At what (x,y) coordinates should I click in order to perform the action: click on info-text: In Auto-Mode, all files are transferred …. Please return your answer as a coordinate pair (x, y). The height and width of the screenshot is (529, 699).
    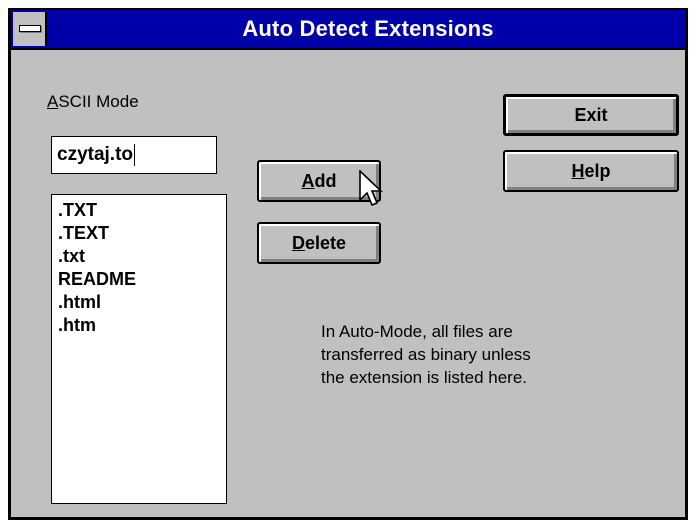
    Looking at the image, I should click on (471, 354).